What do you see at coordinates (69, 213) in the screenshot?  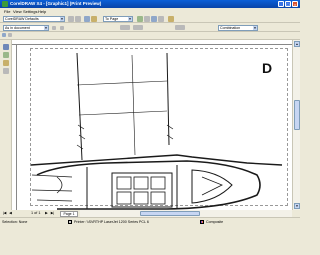 I see `page-tab: Page 1` at bounding box center [69, 213].